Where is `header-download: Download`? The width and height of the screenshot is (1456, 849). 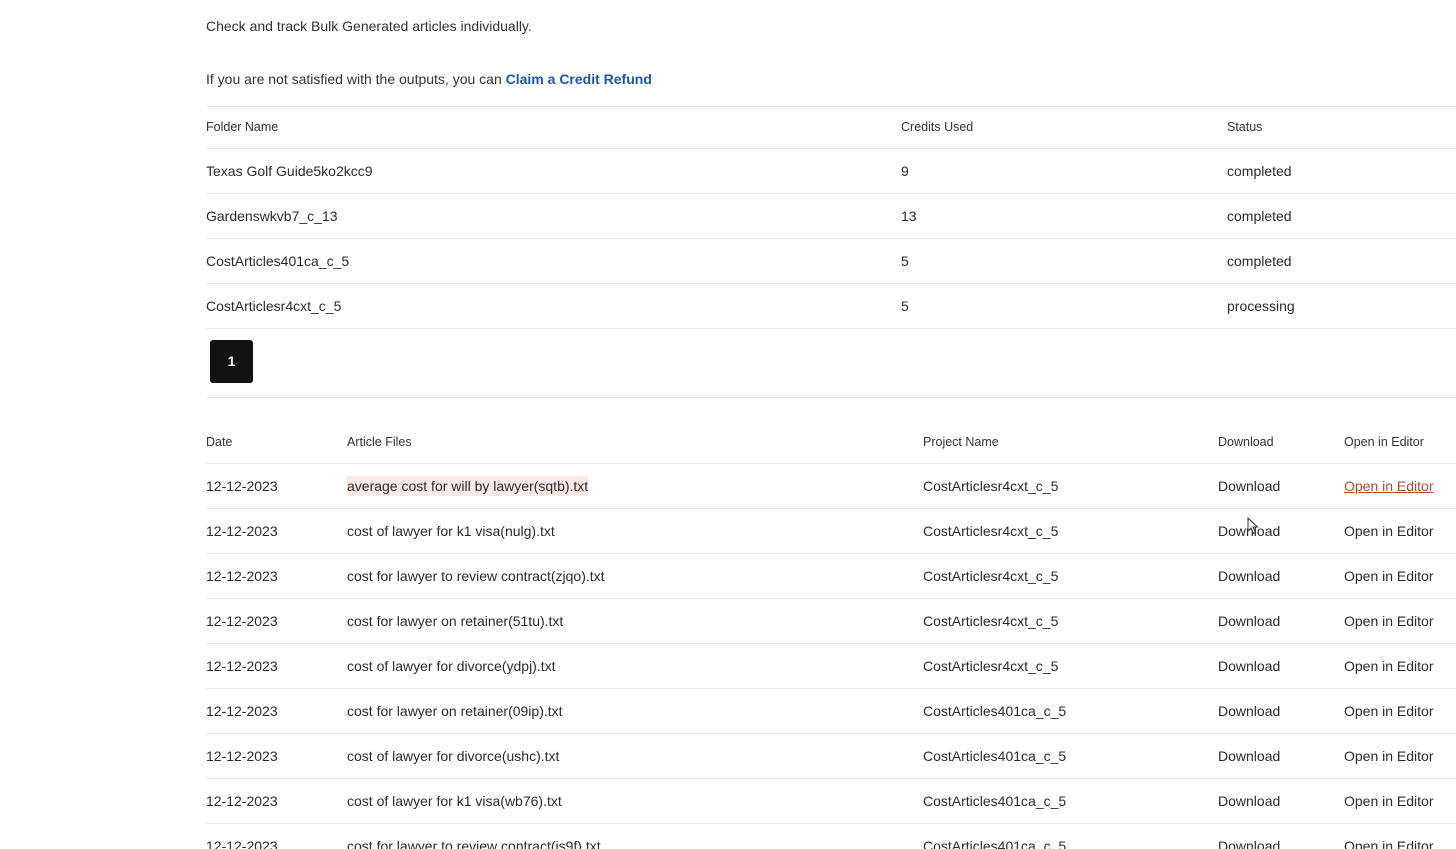
header-download: Download is located at coordinates (1246, 442).